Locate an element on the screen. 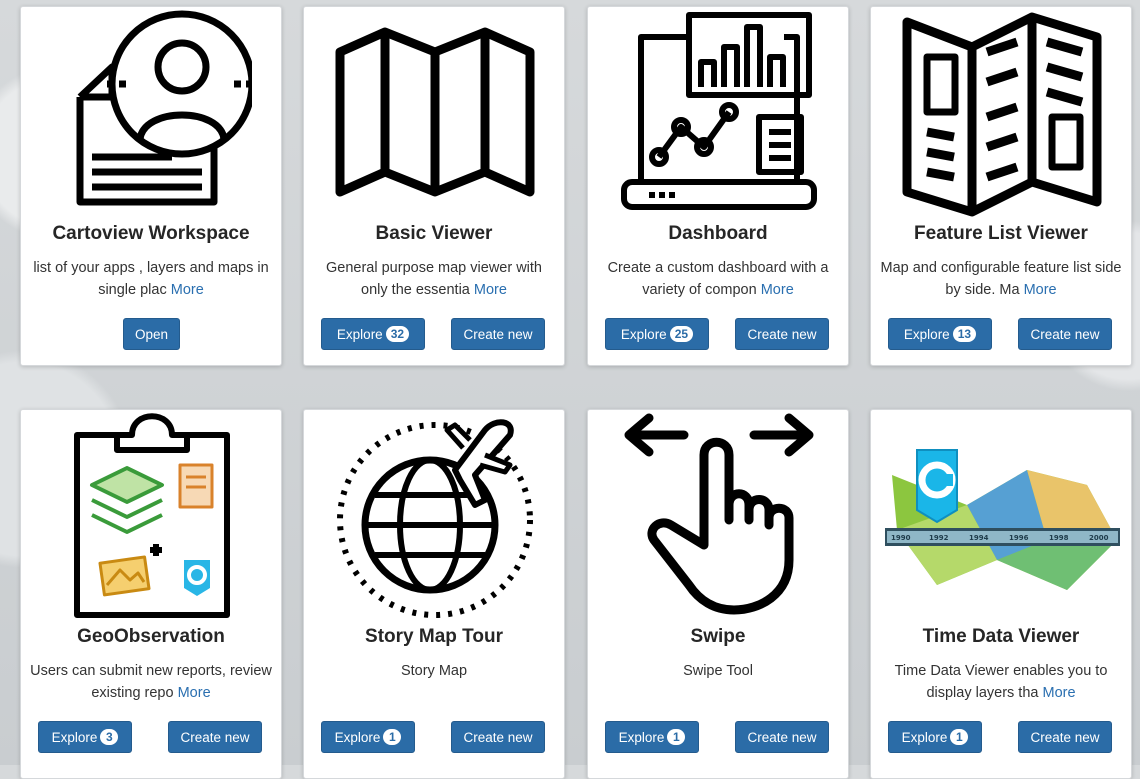 The height and width of the screenshot is (779, 1140). count-badge: 25 is located at coordinates (681, 334).